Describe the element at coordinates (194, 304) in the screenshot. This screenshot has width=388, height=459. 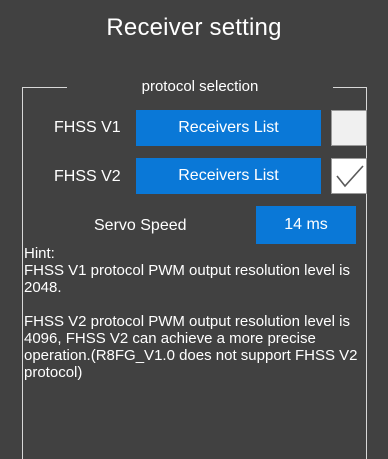
I see `hint-spacer` at that location.